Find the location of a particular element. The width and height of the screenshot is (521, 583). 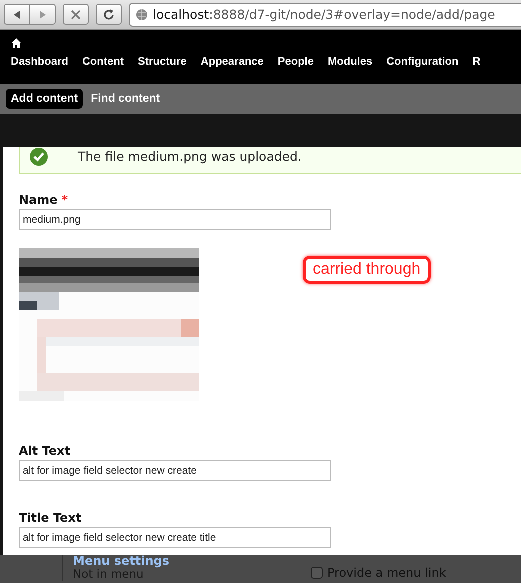

reload-icon is located at coordinates (109, 14).